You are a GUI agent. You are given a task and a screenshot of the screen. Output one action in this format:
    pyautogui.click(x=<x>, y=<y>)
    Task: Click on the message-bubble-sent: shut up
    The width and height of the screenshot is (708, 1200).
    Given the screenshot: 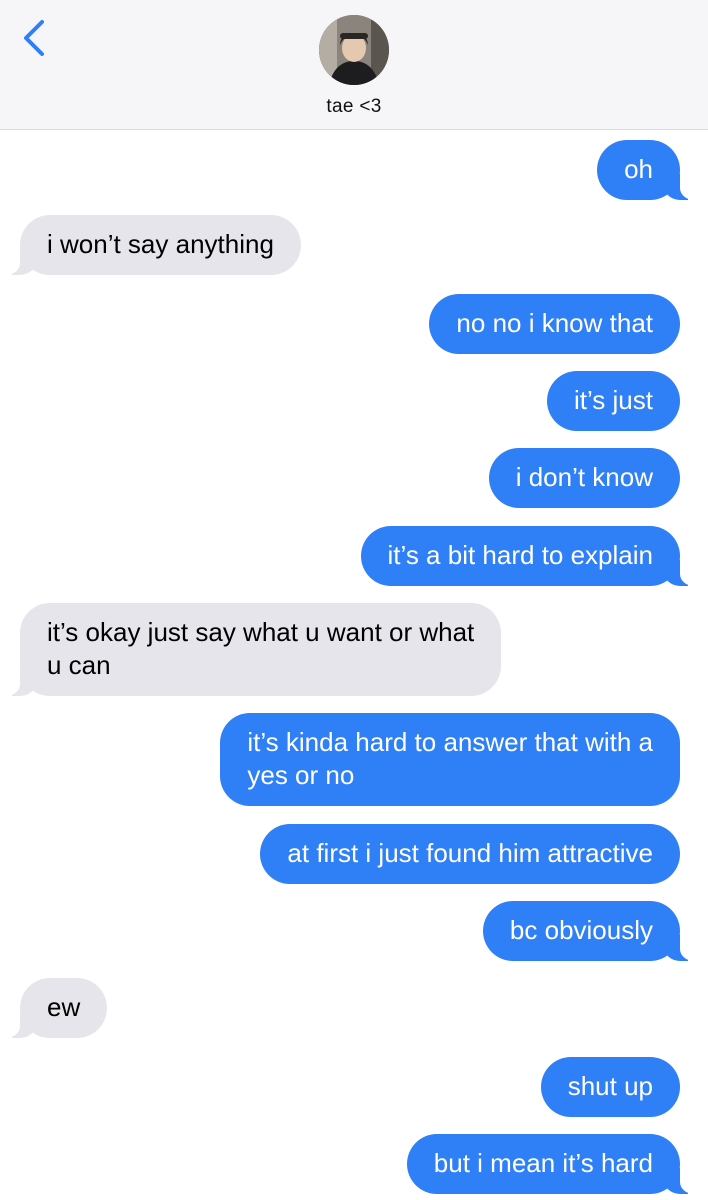 What is the action you would take?
    pyautogui.click(x=610, y=1087)
    